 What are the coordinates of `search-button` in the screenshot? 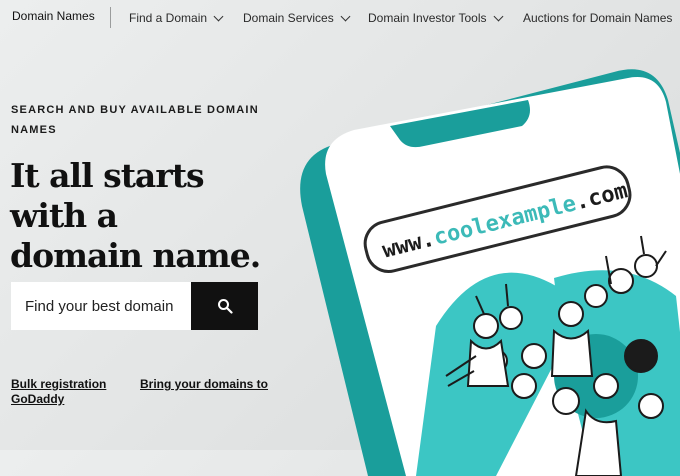 It's located at (224, 306).